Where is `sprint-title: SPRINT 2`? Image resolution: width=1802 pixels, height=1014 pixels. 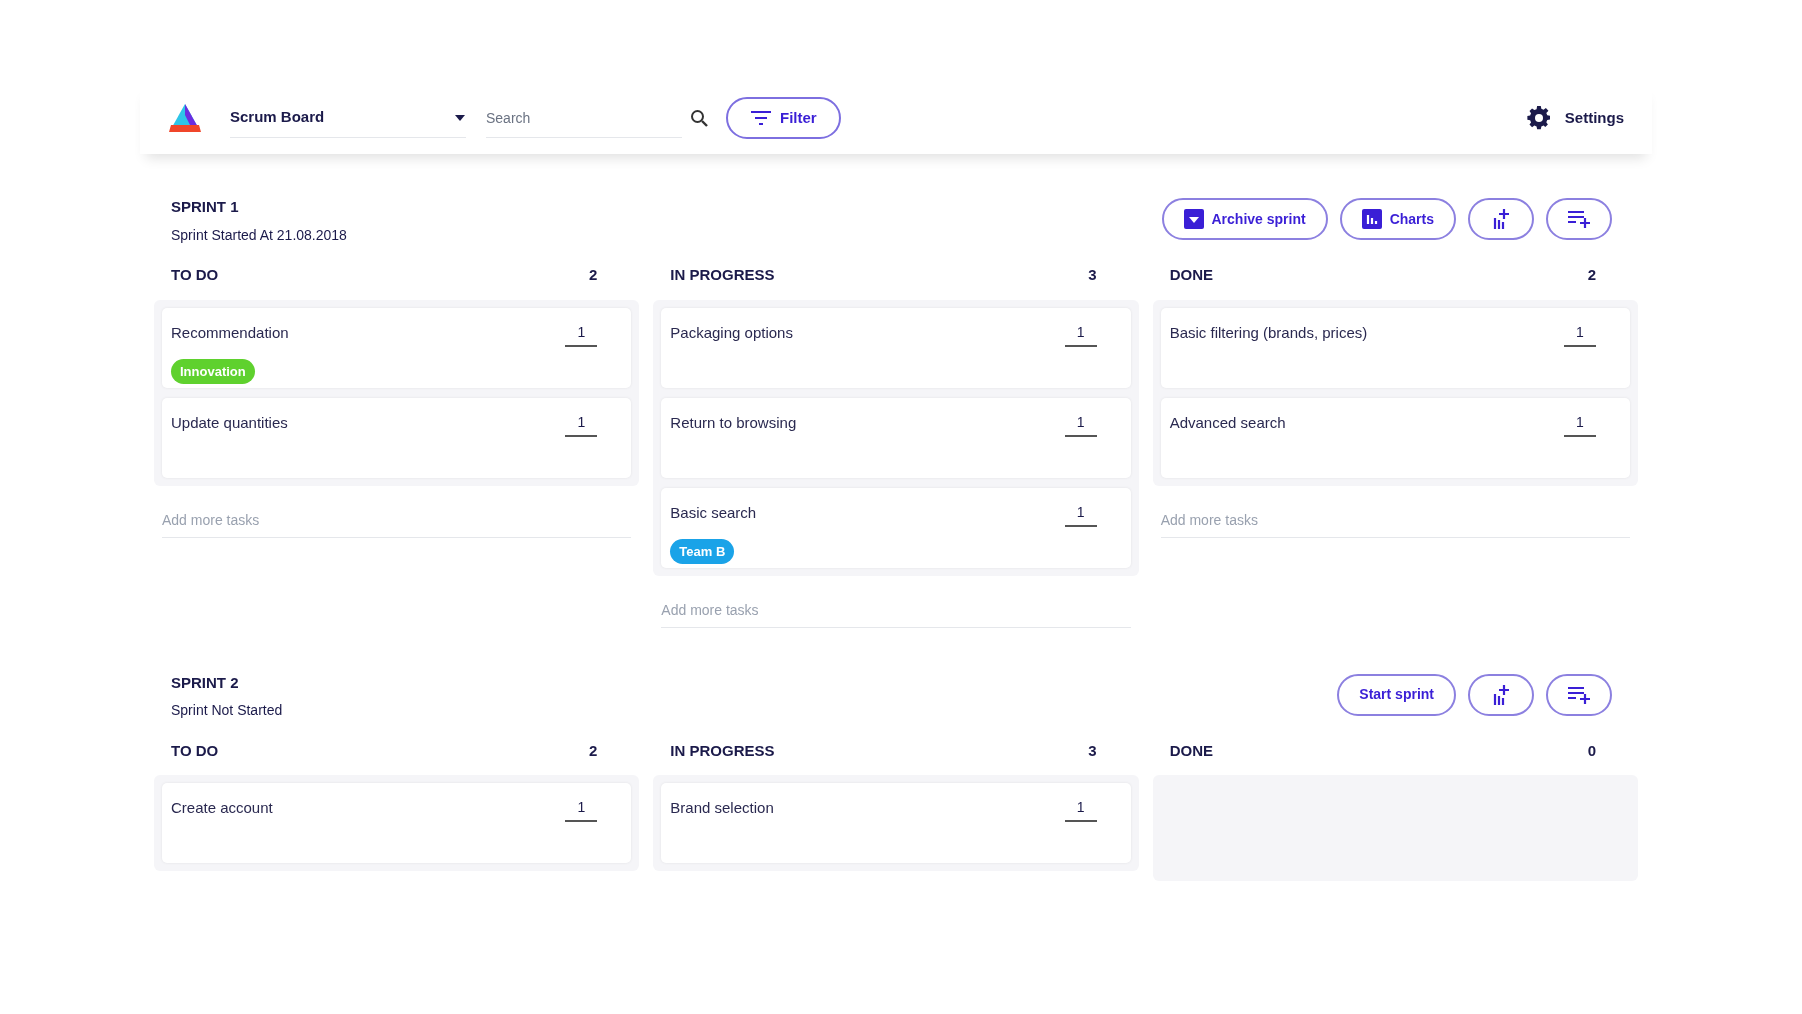 sprint-title: SPRINT 2 is located at coordinates (205, 682).